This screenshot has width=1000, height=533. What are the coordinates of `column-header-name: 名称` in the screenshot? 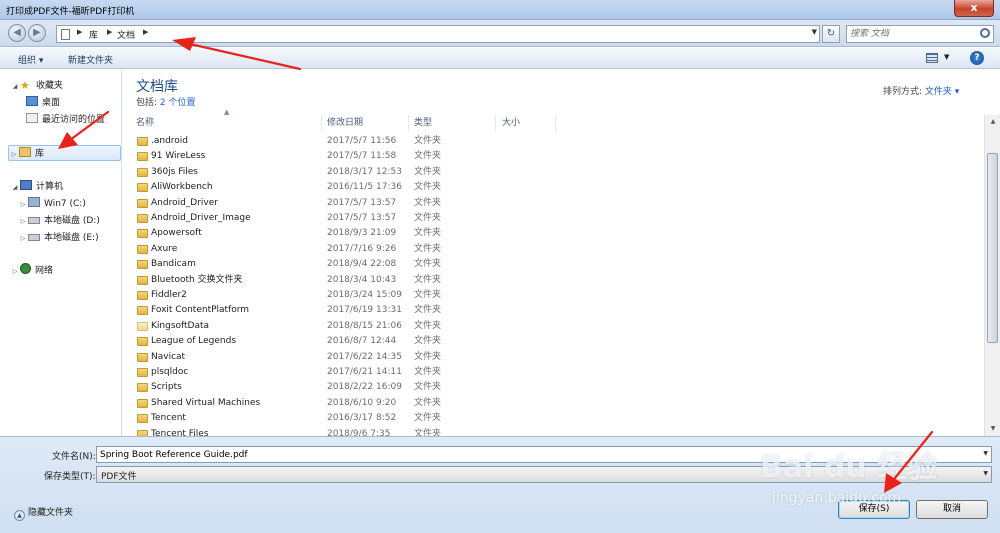 It's located at (145, 123).